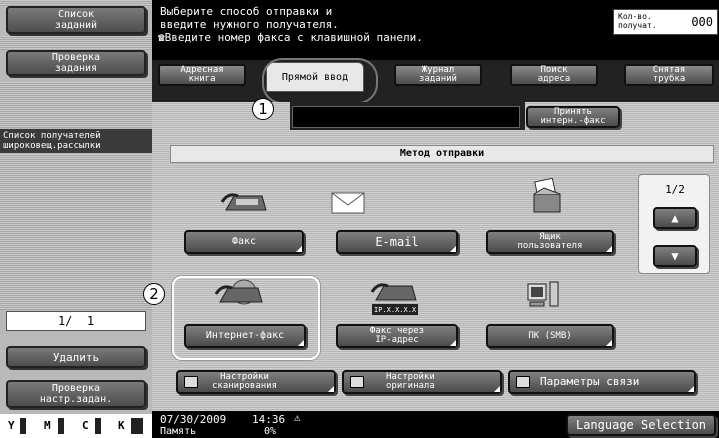 The height and width of the screenshot is (438, 719). I want to click on arrow-up-icon: ▲, so click(675, 218).